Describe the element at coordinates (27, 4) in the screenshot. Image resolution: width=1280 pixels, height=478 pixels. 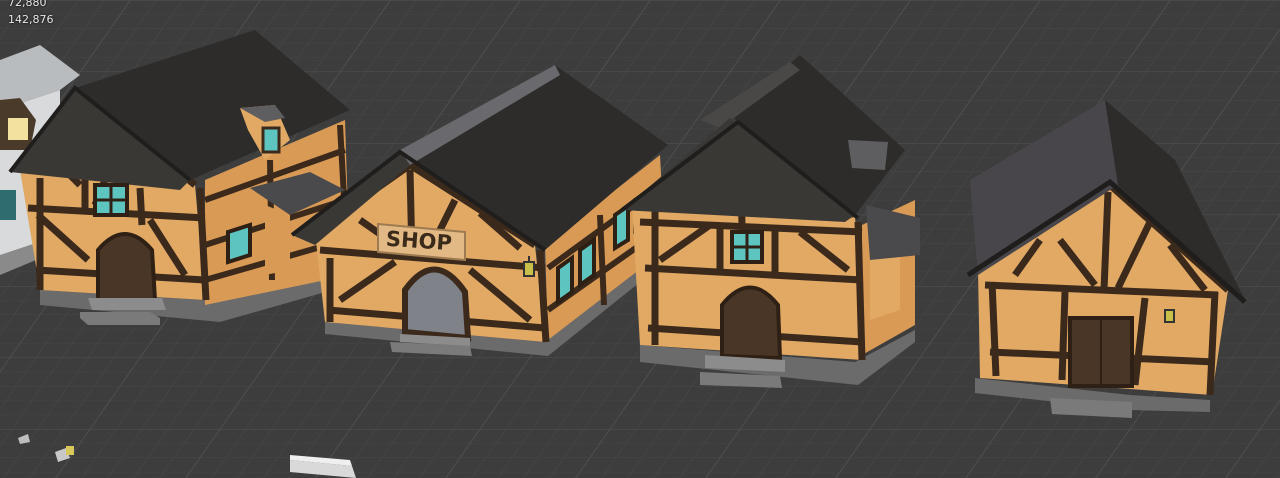
I see `stats-line-1: 72,880` at that location.